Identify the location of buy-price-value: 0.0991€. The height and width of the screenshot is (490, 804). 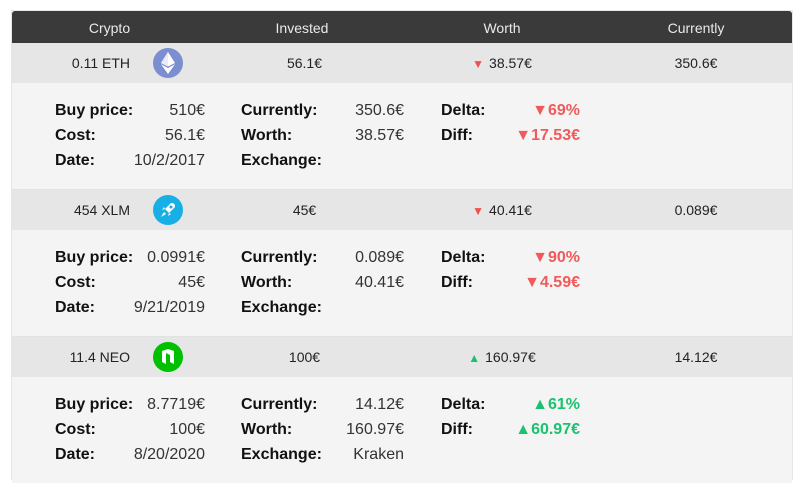
(176, 257).